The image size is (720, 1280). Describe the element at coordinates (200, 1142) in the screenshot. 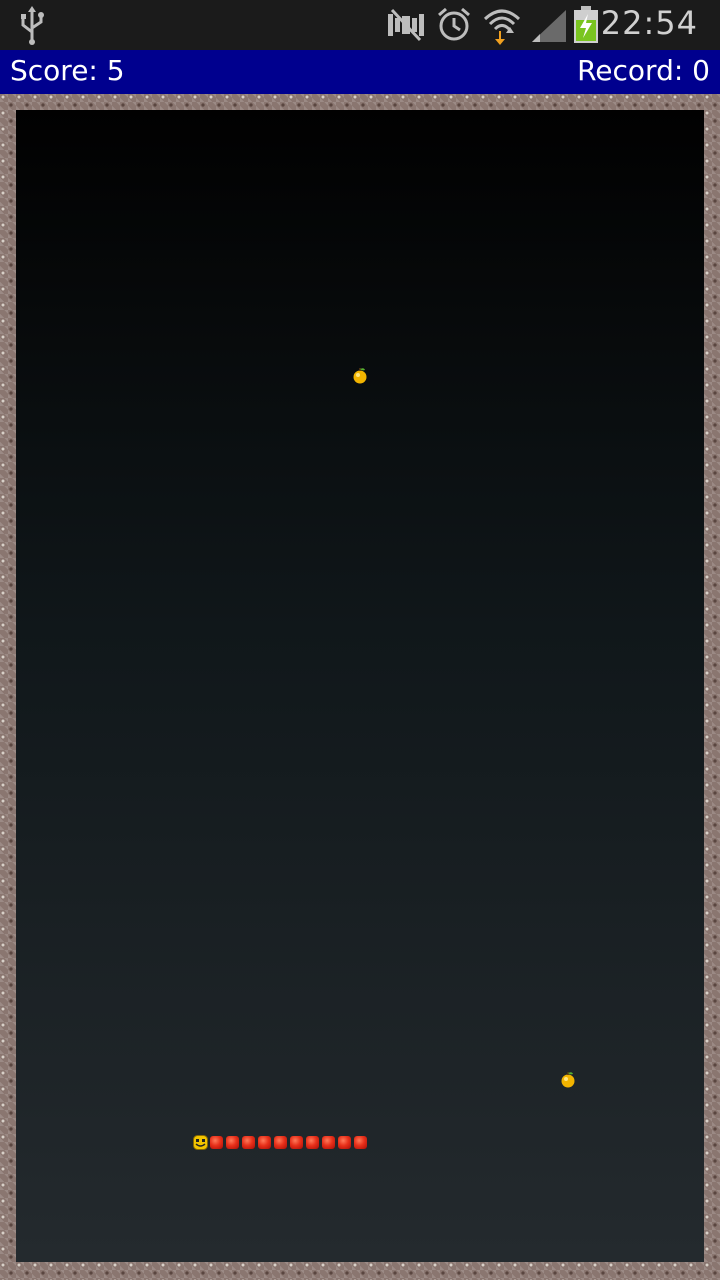

I see `snake-head-icon` at that location.